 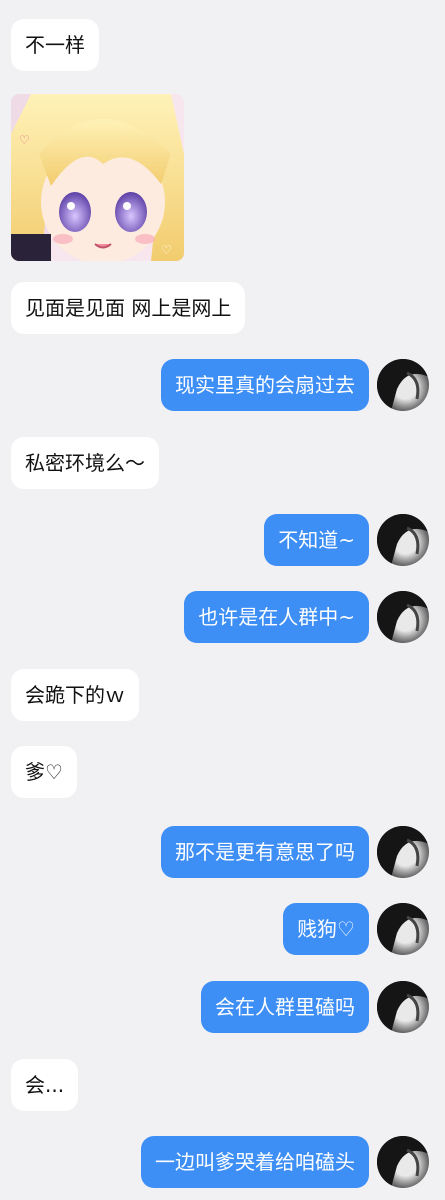 I want to click on message-bubble-outgoing: 那不是更有意思了吗, so click(x=265, y=852).